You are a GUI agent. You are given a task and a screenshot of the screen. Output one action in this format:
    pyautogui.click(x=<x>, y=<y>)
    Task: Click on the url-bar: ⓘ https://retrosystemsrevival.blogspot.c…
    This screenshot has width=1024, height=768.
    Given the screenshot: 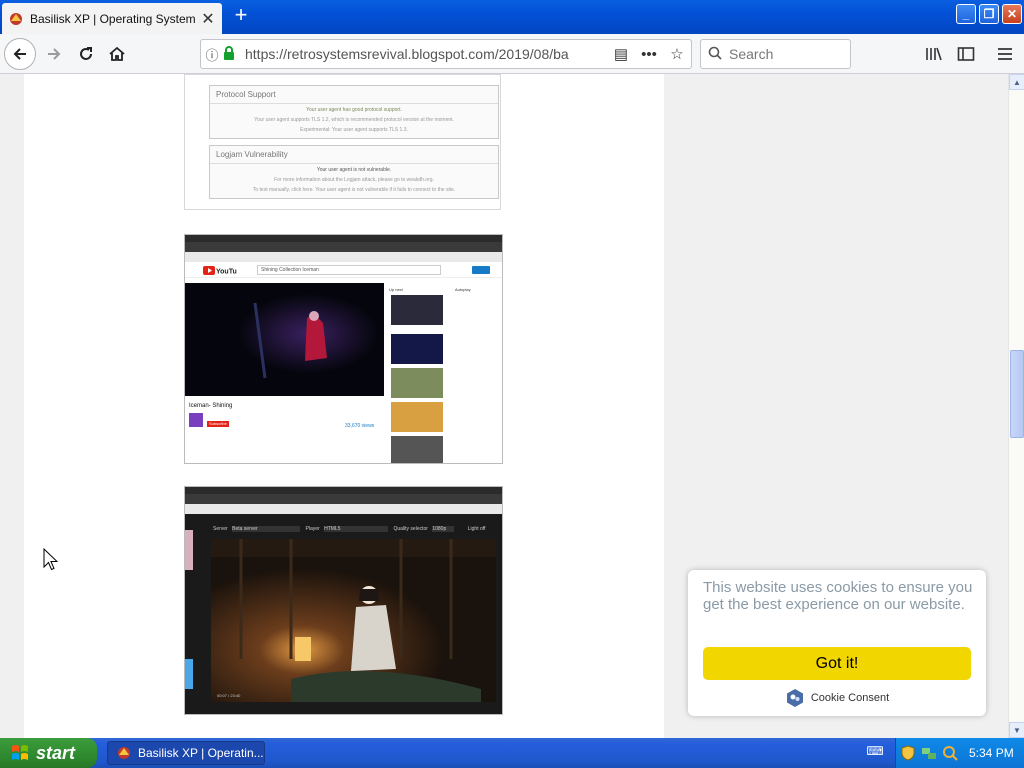 What is the action you would take?
    pyautogui.click(x=446, y=54)
    